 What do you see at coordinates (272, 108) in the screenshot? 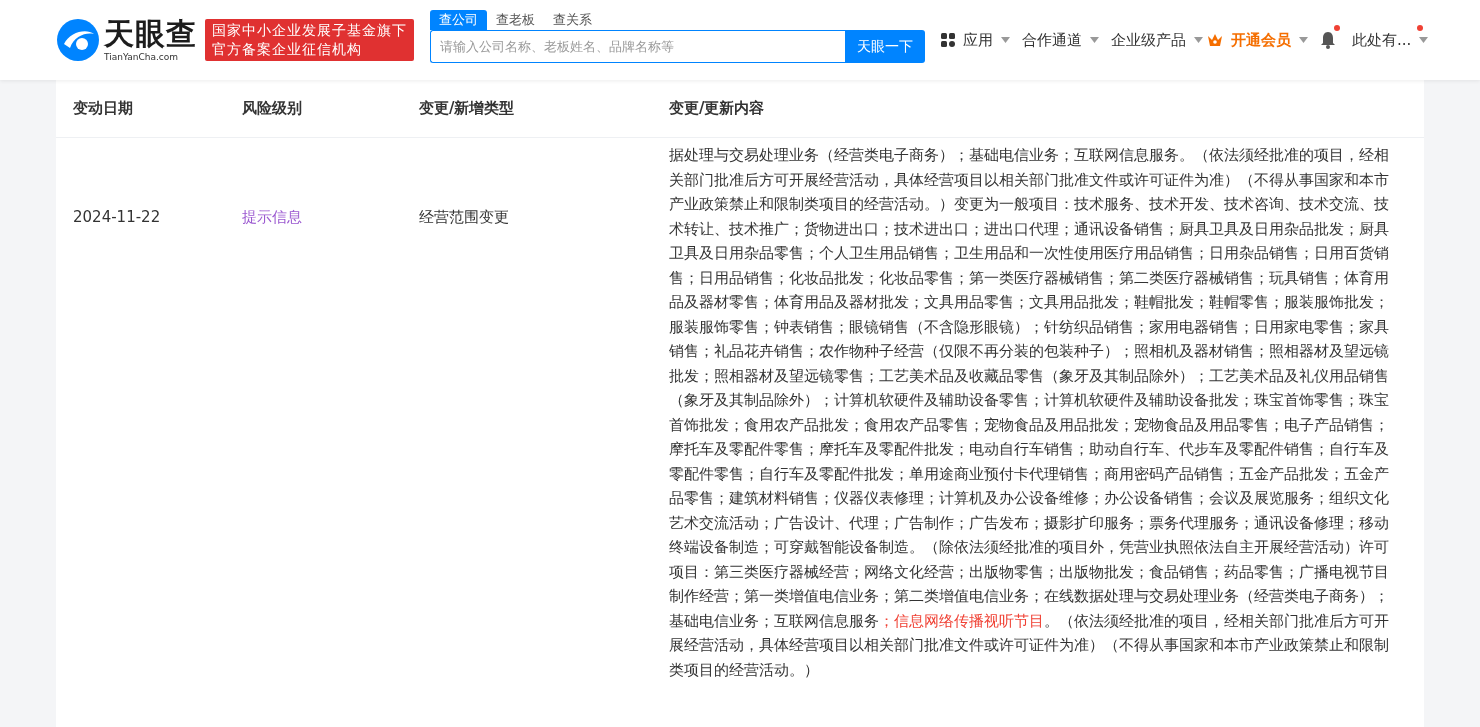
I see `column-header: 风险级别` at bounding box center [272, 108].